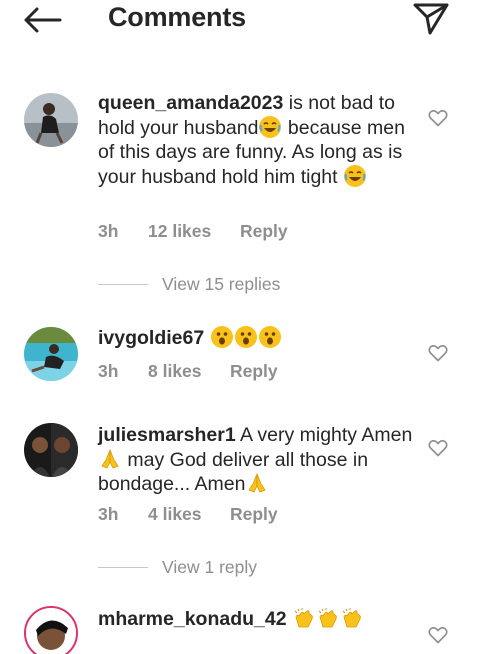  Describe the element at coordinates (177, 17) in the screenshot. I see `page-title: Comments` at that location.